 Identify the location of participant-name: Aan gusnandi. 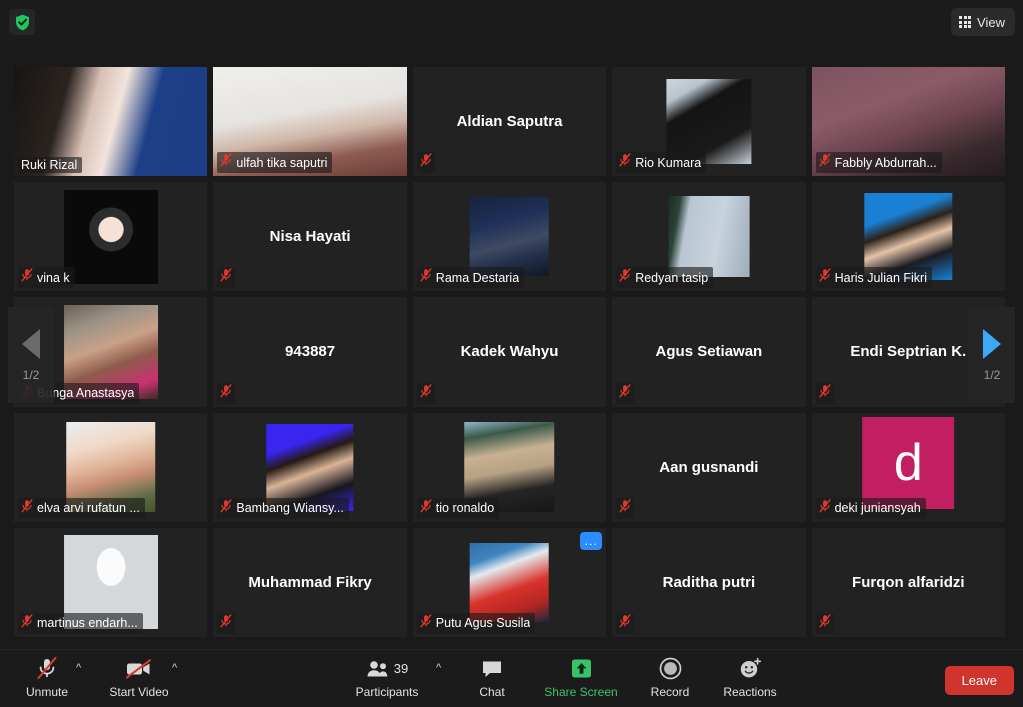
(709, 467).